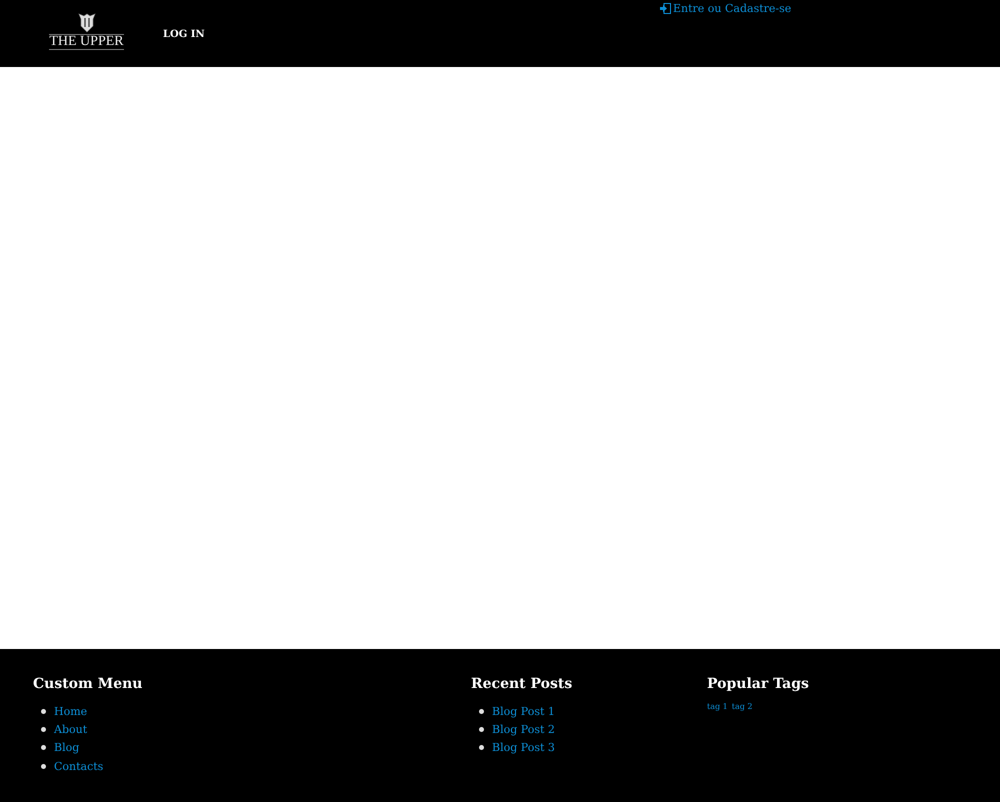 The width and height of the screenshot is (1000, 802). What do you see at coordinates (522, 684) in the screenshot?
I see `footer-heading: Recent Posts` at bounding box center [522, 684].